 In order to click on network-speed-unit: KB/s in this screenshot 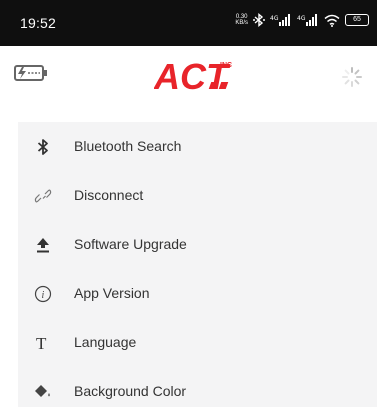, I will do `click(241, 23)`.